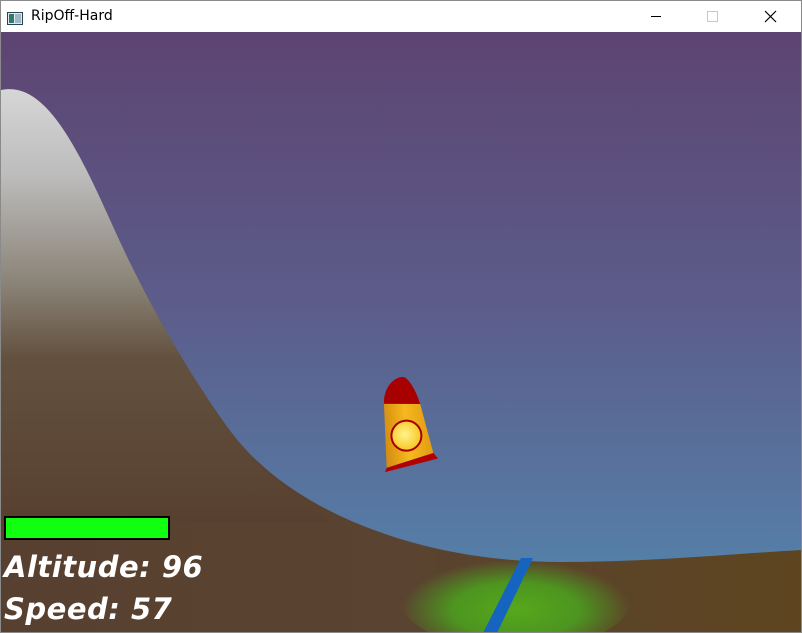  What do you see at coordinates (151, 609) in the screenshot?
I see `speed-value: 57` at bounding box center [151, 609].